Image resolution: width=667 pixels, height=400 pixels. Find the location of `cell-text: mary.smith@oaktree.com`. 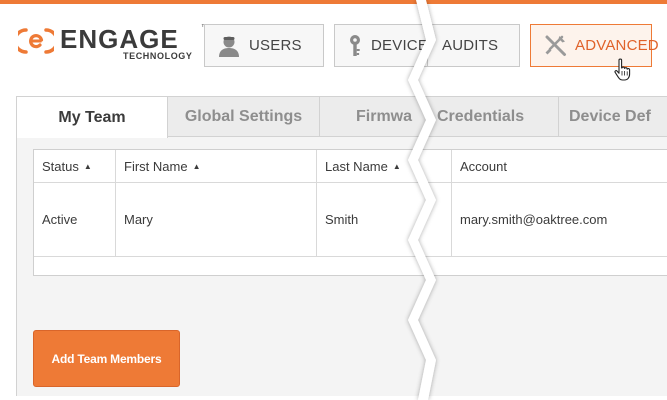

cell-text: mary.smith@oaktree.com is located at coordinates (534, 219).